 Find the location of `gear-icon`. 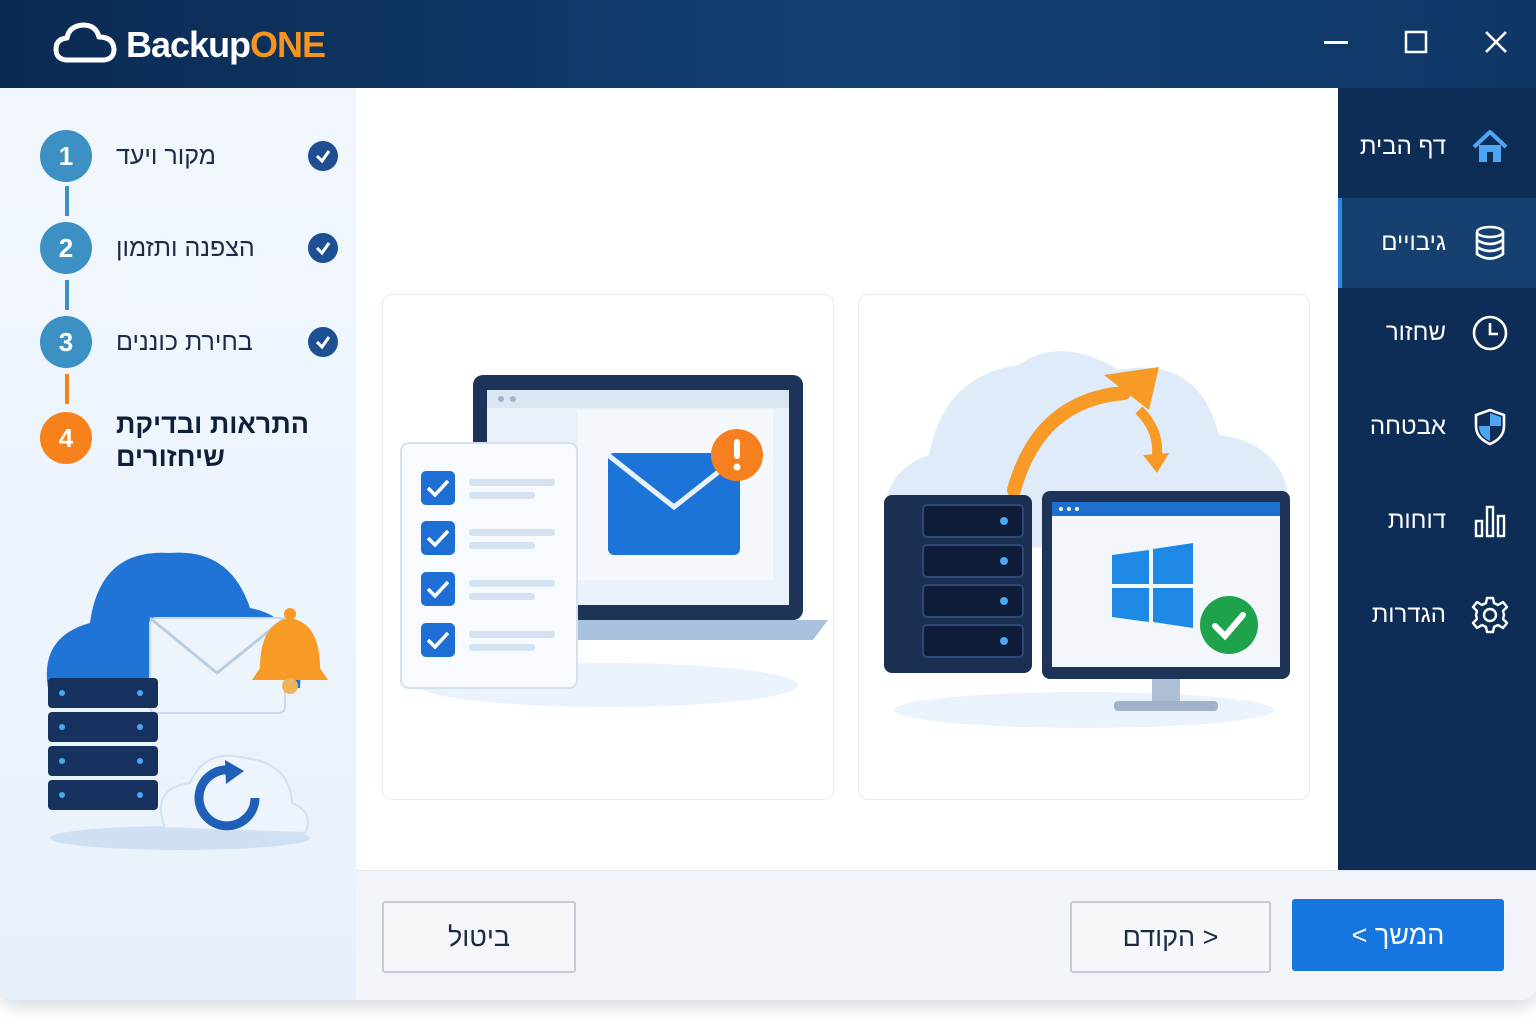

gear-icon is located at coordinates (1490, 615).